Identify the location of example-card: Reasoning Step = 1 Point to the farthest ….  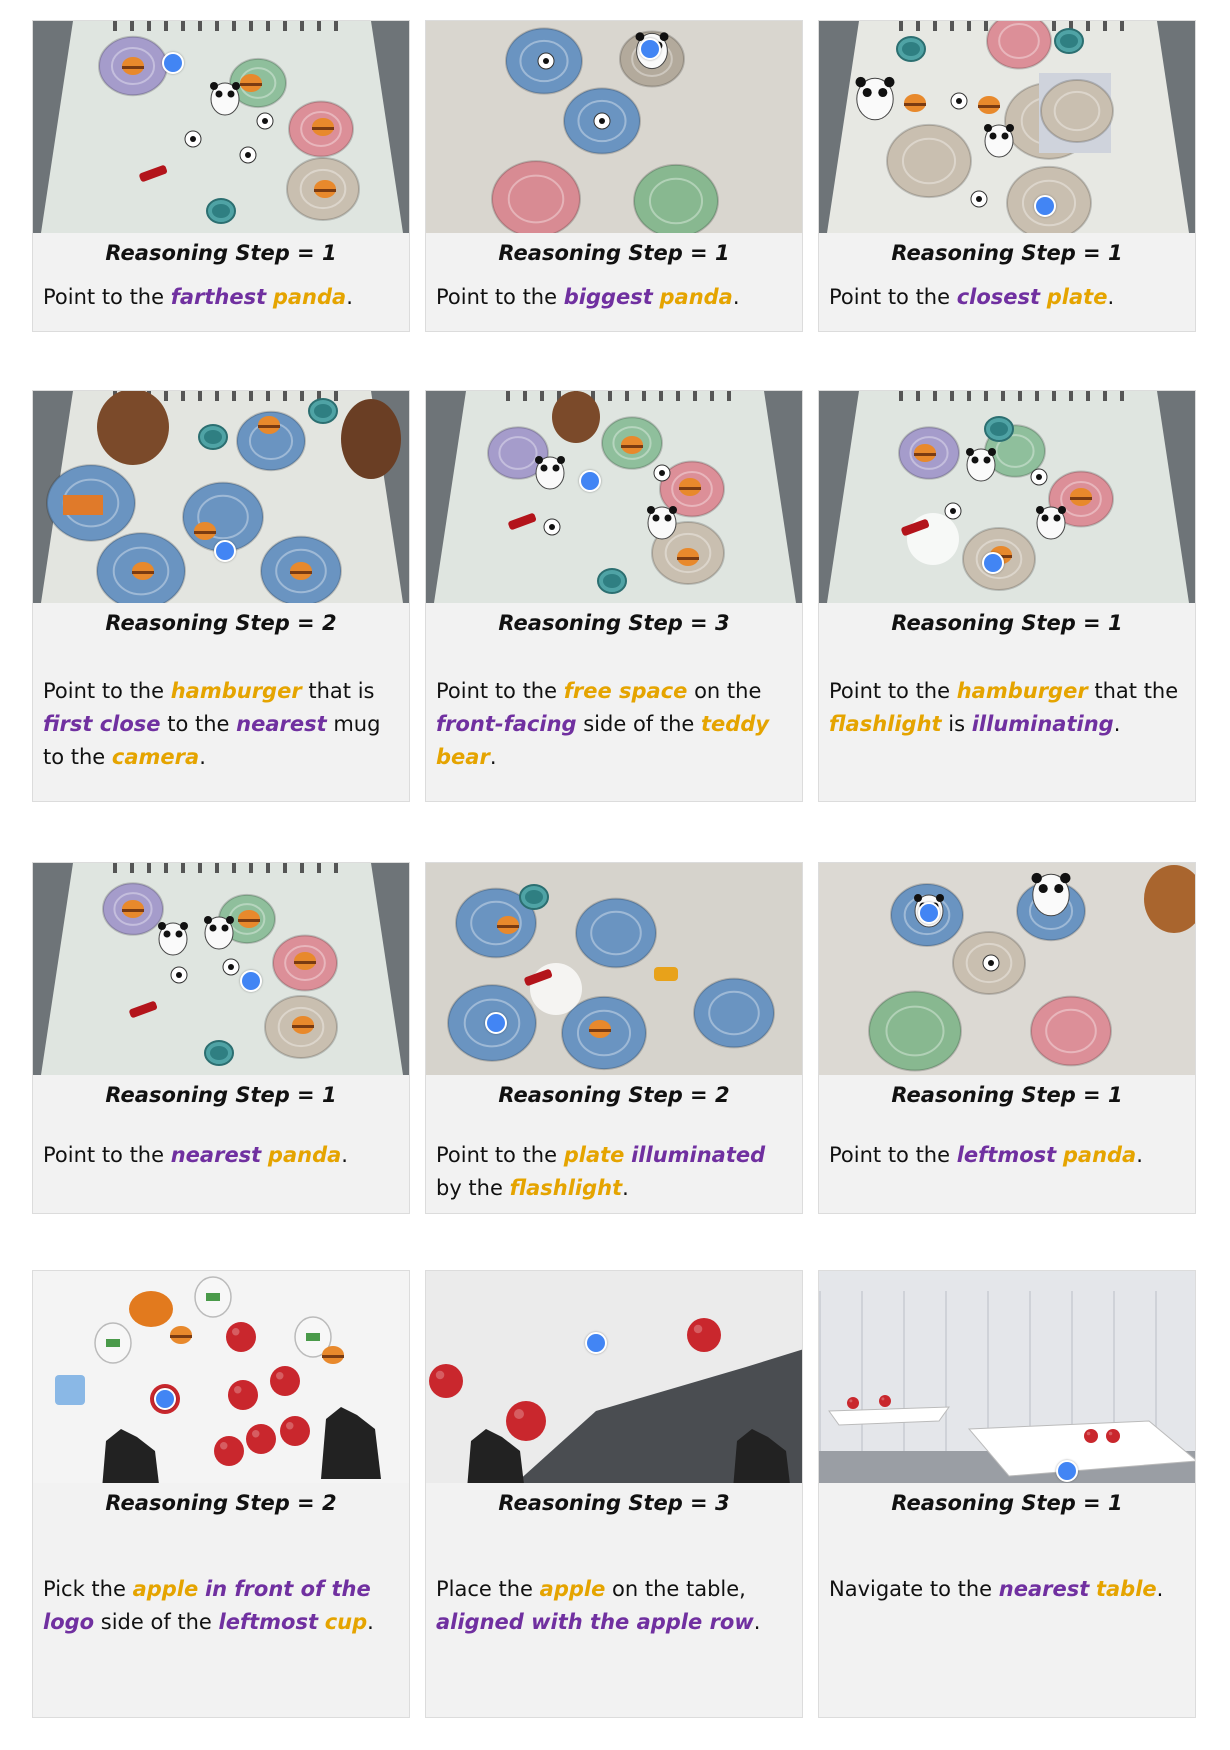
(221, 176).